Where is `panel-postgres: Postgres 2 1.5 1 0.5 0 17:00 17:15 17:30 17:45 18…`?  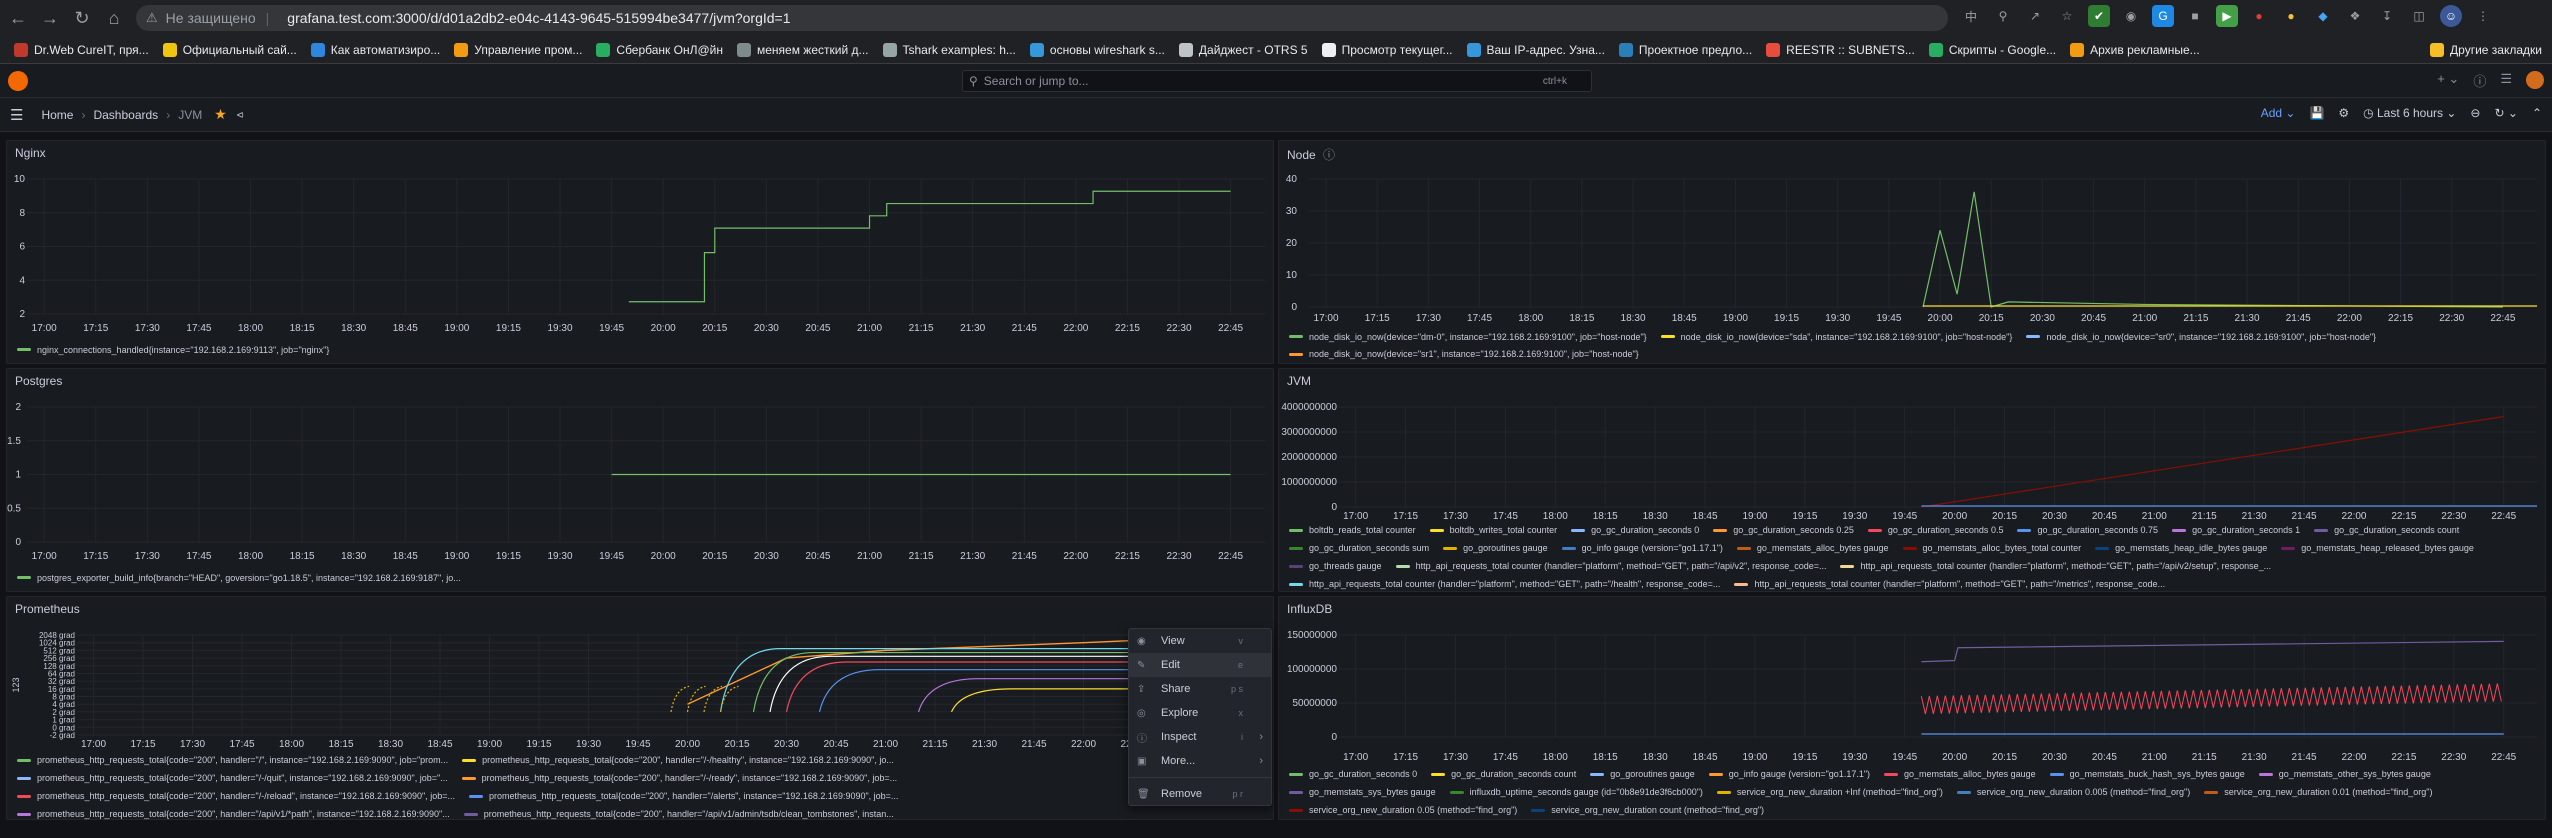 panel-postgres: Postgres 2 1.5 1 0.5 0 17:00 17:15 17:30 17:45 18… is located at coordinates (640, 480).